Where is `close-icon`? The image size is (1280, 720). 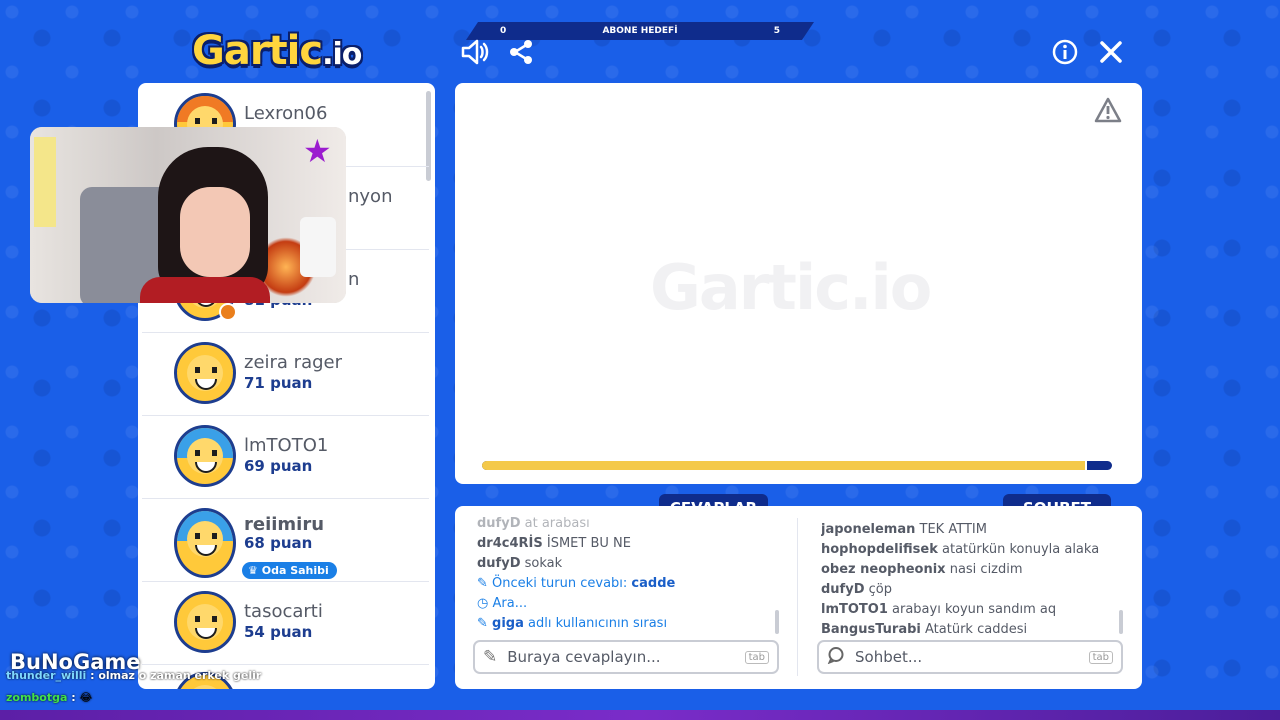
close-icon is located at coordinates (1111, 55).